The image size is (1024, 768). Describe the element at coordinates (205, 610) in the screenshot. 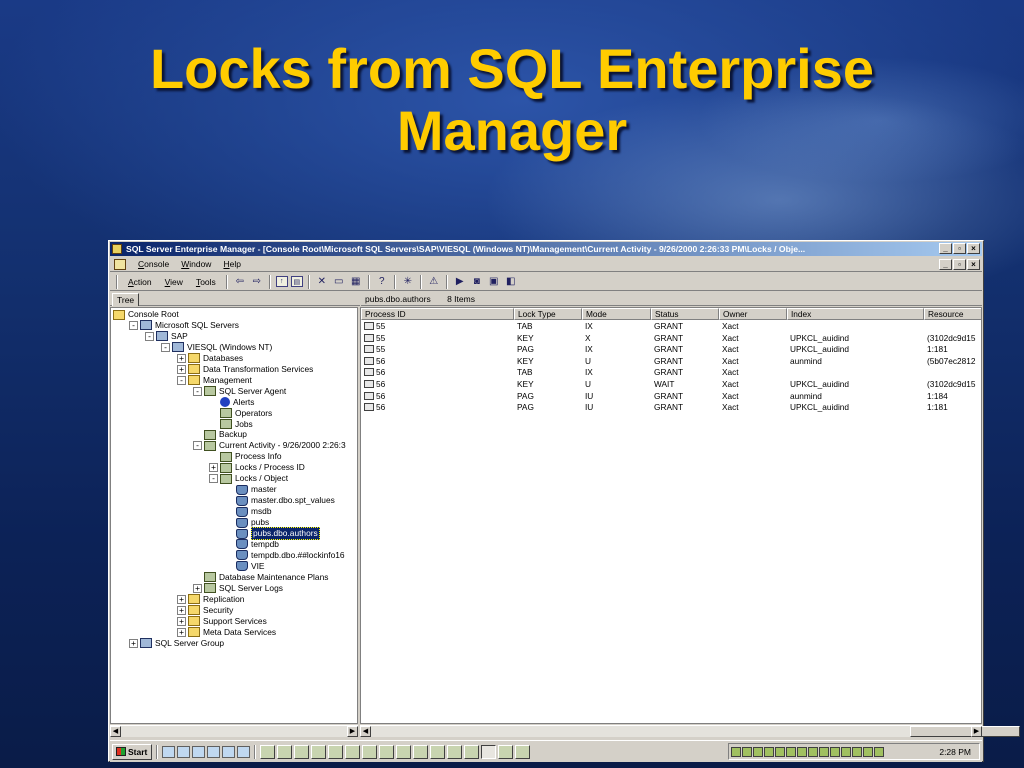

I see `tree-item: + Security` at that location.